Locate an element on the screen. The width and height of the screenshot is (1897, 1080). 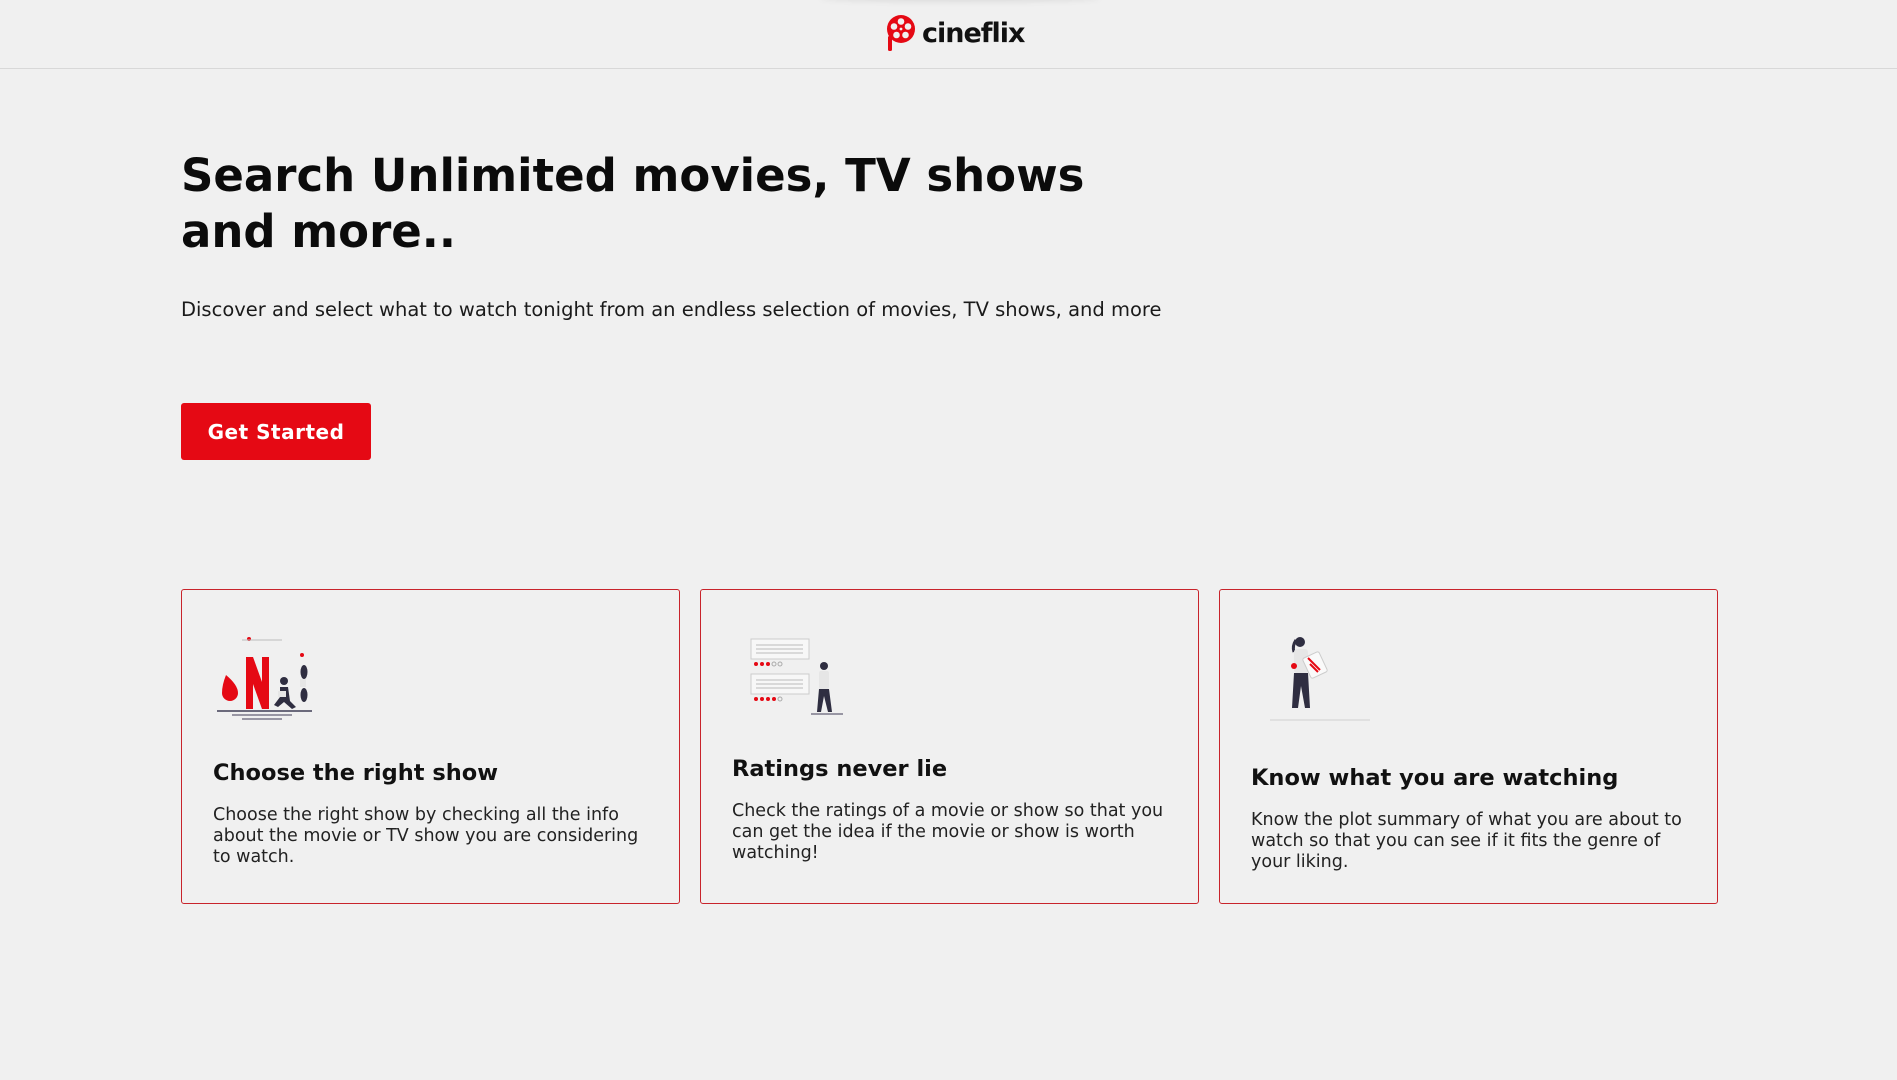
get-started-button: Get Started is located at coordinates (276, 431).